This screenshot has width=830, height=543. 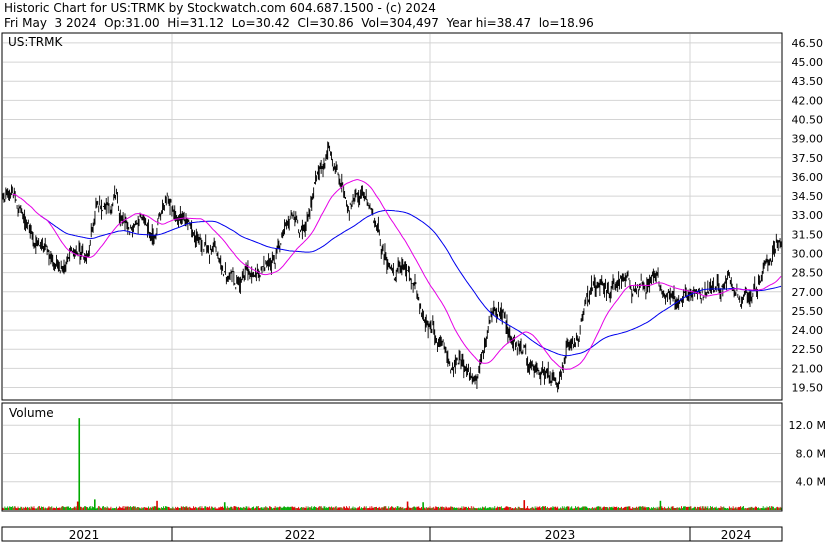 I want to click on symbol-label: US:TRMK, so click(x=35, y=42).